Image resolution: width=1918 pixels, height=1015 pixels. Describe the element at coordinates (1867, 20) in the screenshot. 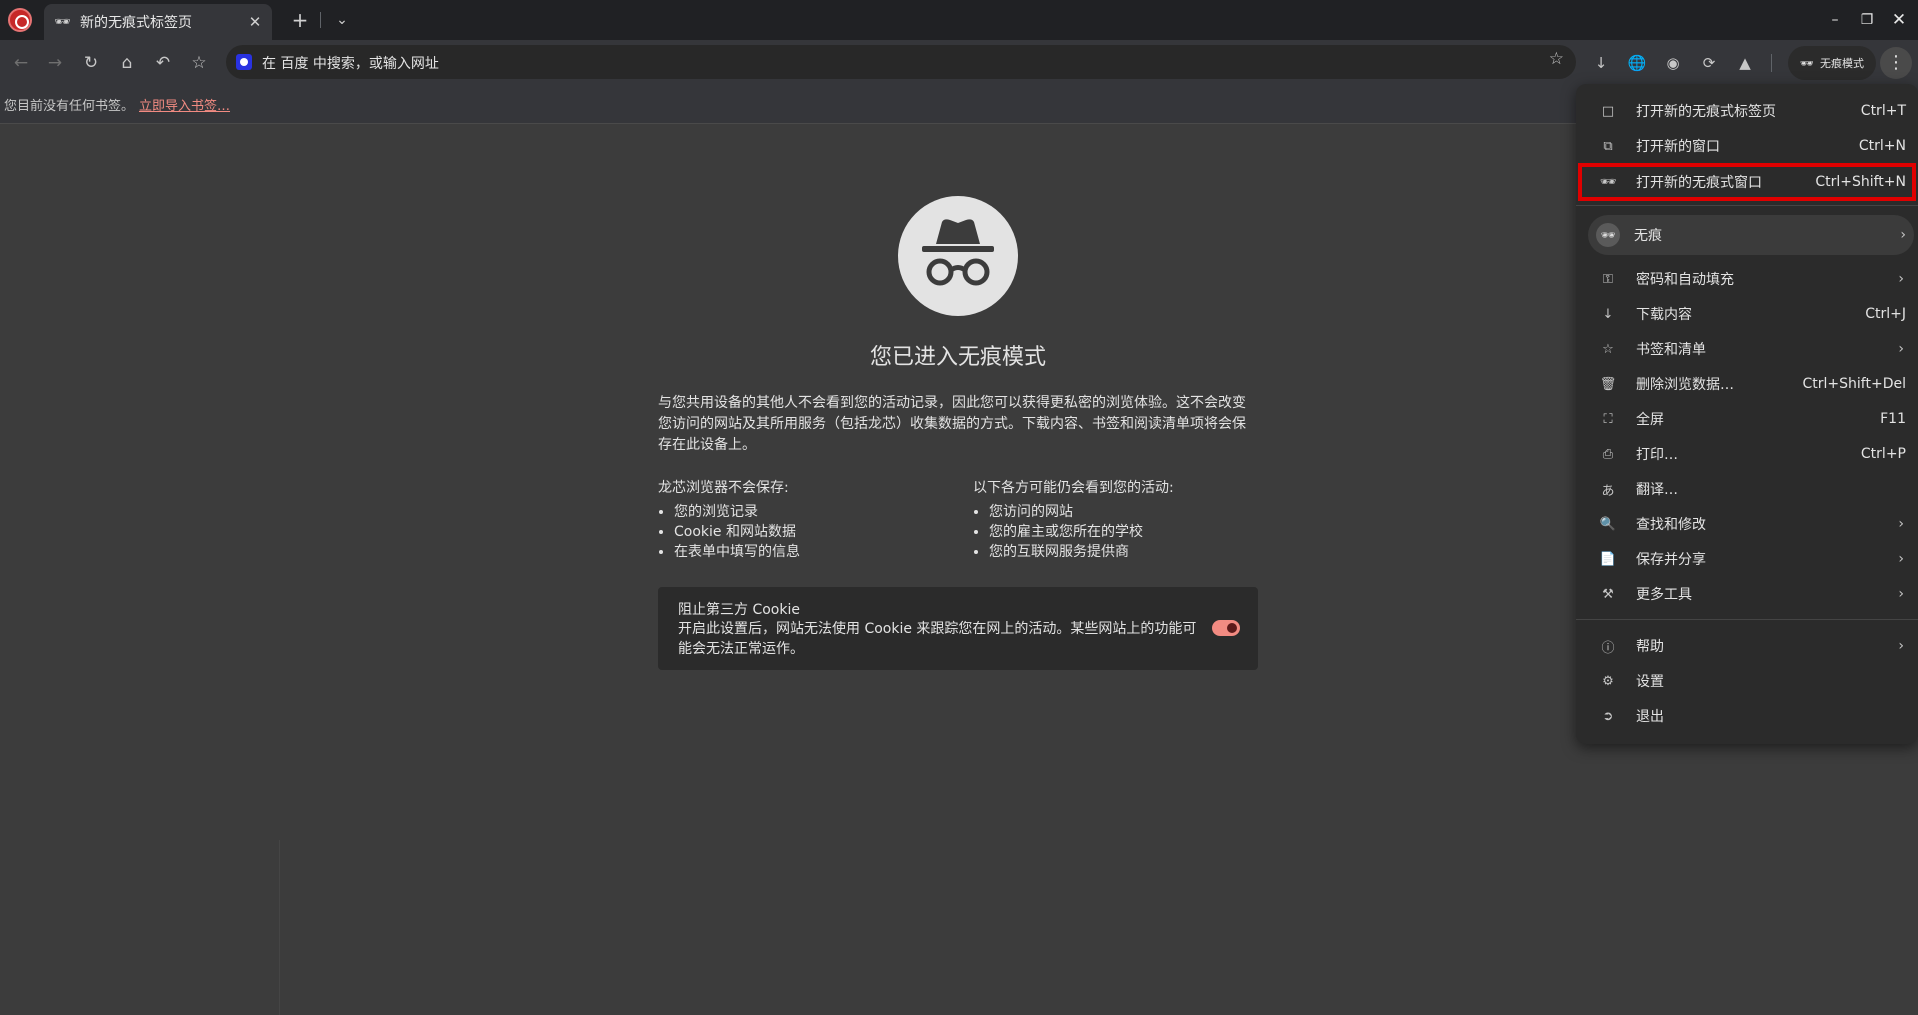

I see `maximize-button: ❐` at that location.